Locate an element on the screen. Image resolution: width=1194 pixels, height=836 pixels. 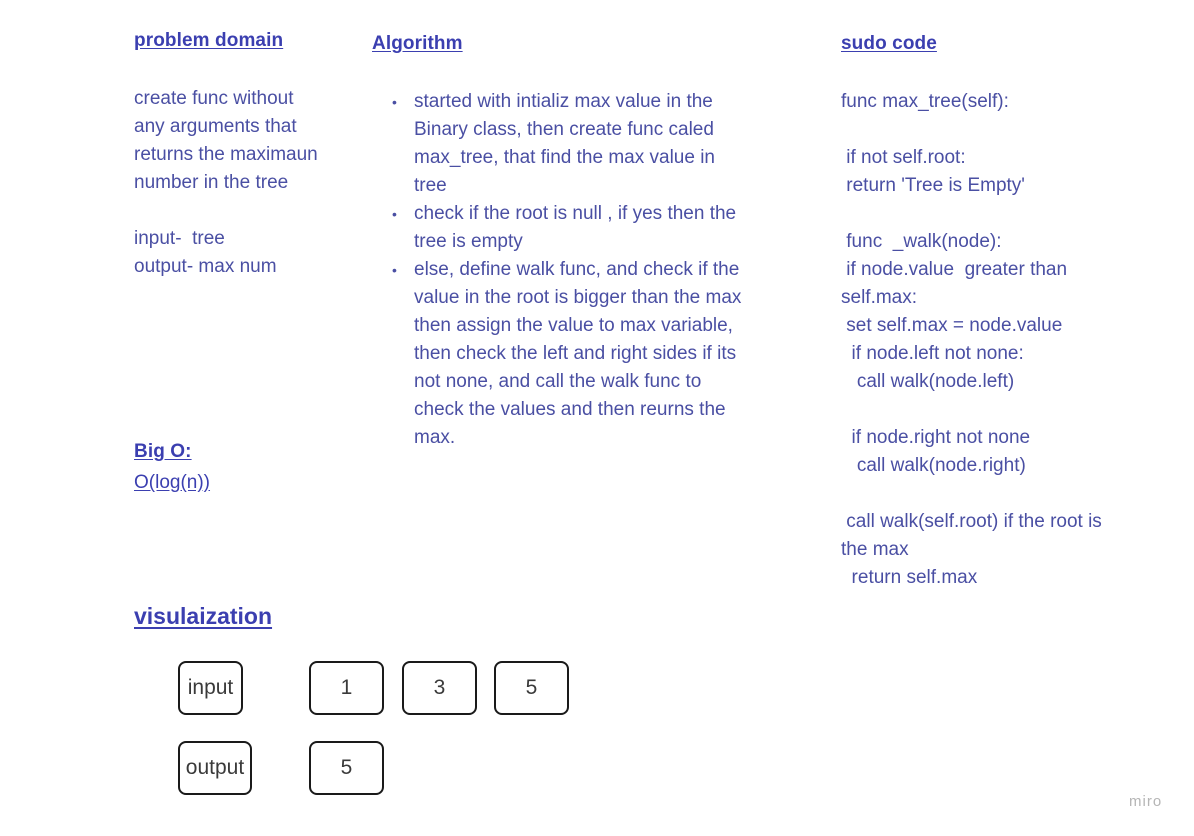
algorithm-heading: Algorithm is located at coordinates (417, 43).